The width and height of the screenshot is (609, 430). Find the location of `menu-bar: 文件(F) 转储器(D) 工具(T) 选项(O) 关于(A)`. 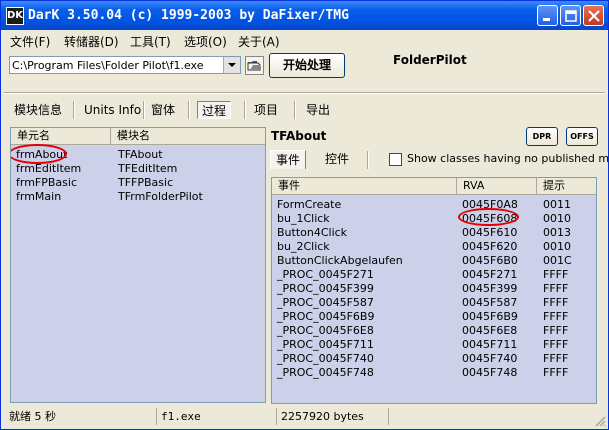

menu-bar: 文件(F) 转储器(D) 工具(T) 选项(O) 关于(A) is located at coordinates (304, 40).